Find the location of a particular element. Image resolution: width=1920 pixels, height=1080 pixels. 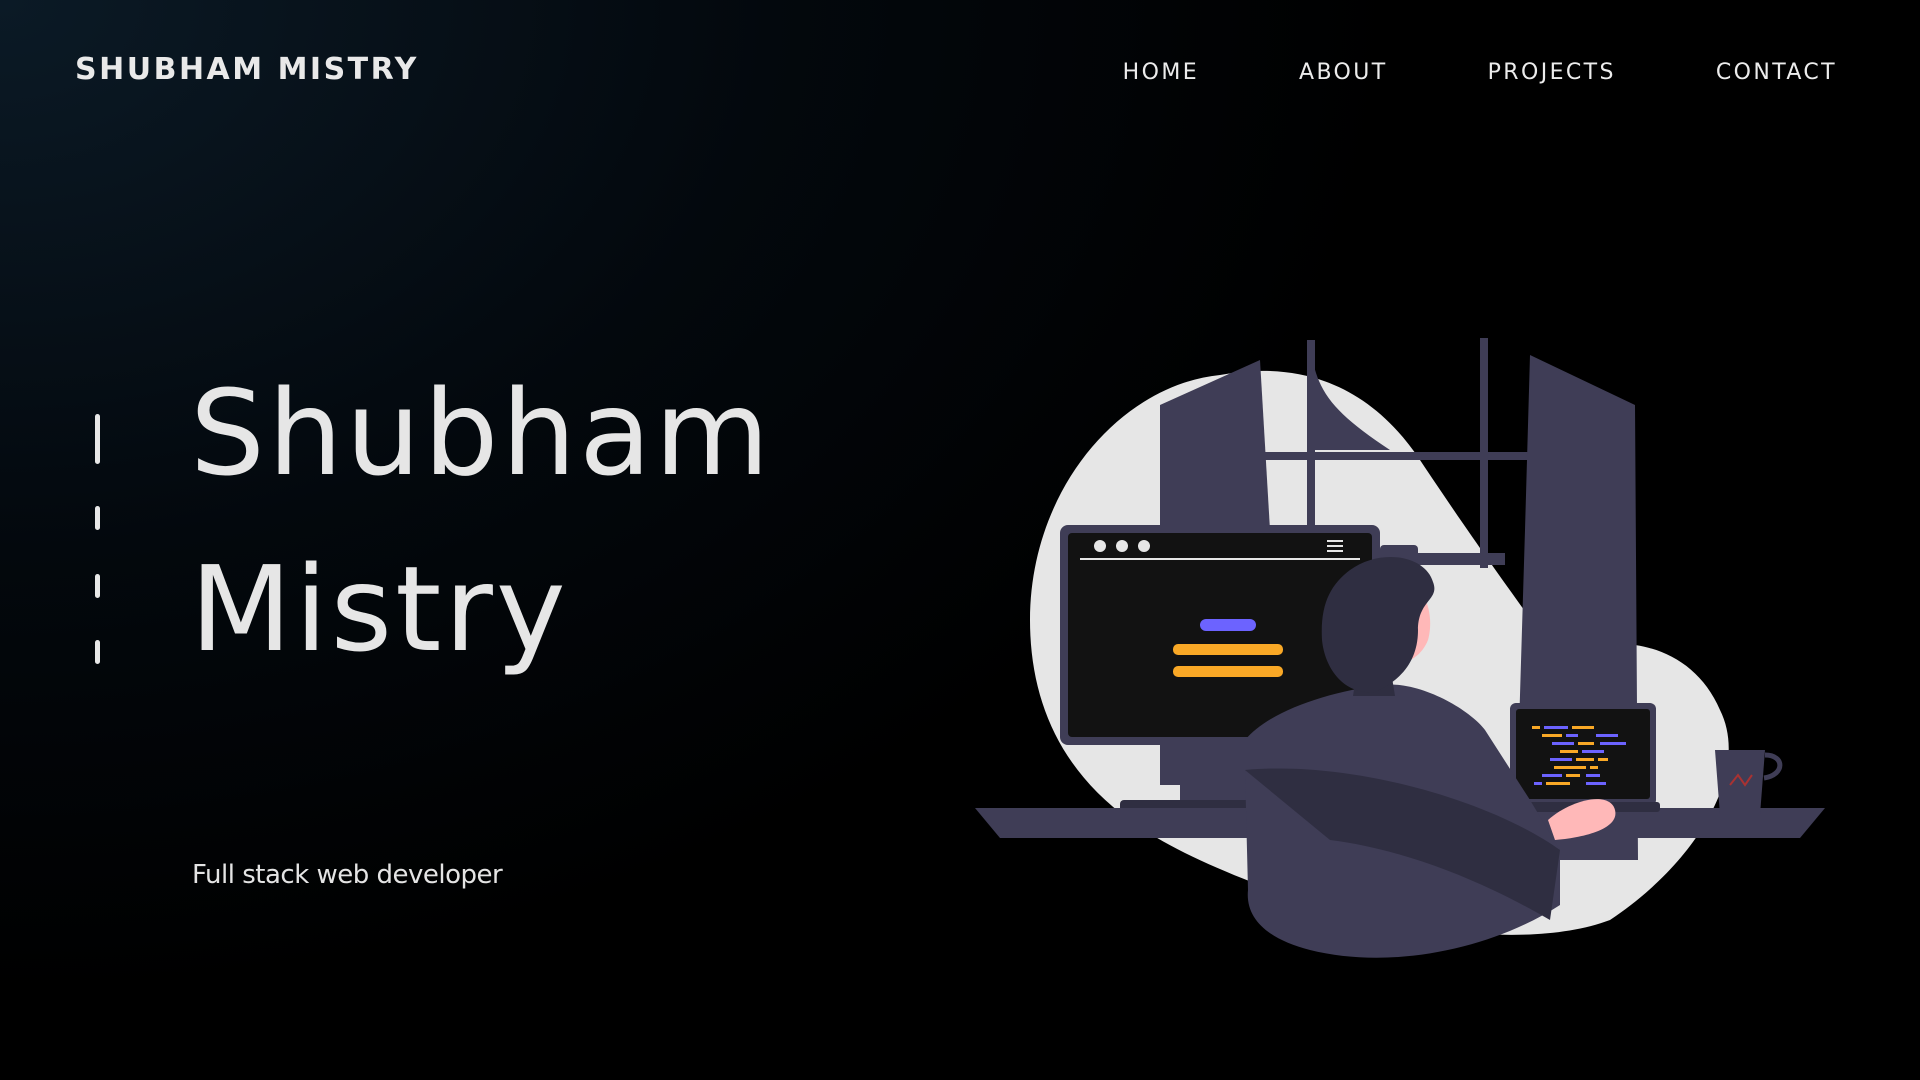

nav-about: ABOUT is located at coordinates (1343, 72).